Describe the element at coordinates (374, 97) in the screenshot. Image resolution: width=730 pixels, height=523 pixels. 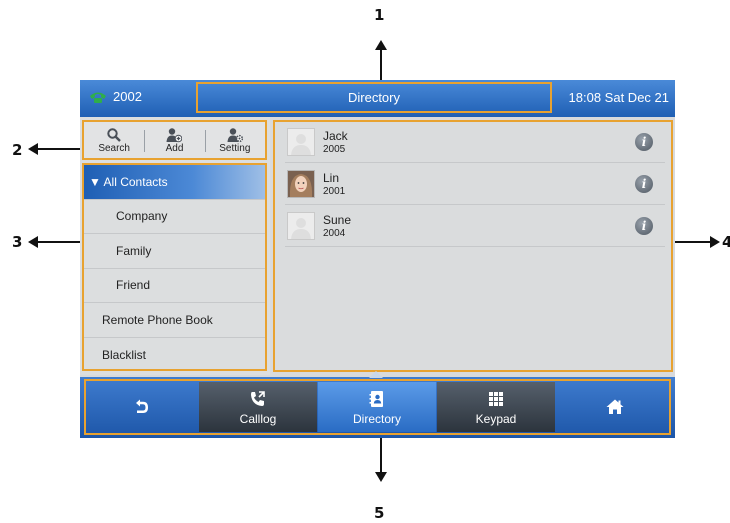
I see `page-title: Directory` at that location.